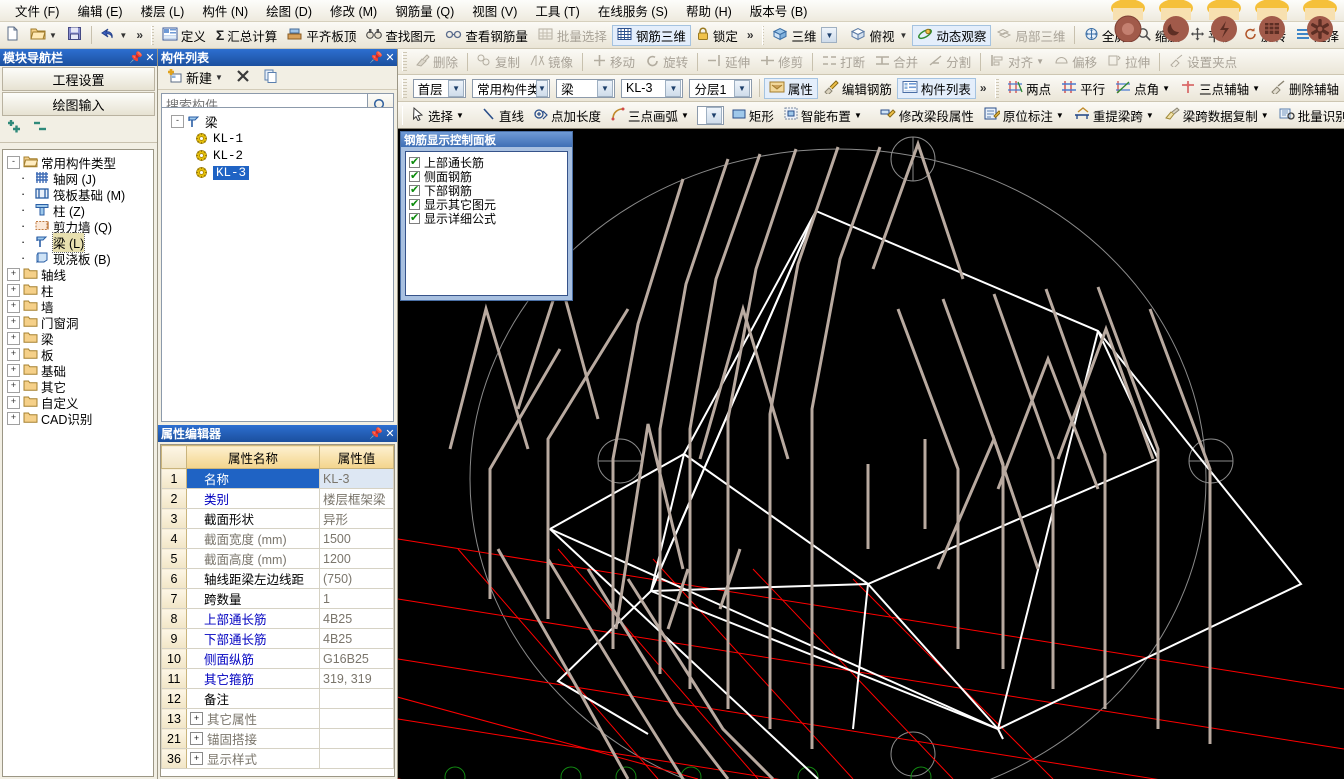  Describe the element at coordinates (253, 578) in the screenshot. I see `property-row-name: 轴线距梁左边线距` at that location.